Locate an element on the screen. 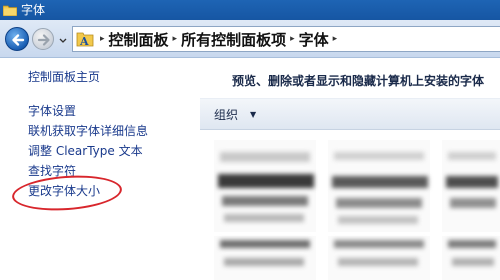  back-arrow-icon is located at coordinates (18, 40).